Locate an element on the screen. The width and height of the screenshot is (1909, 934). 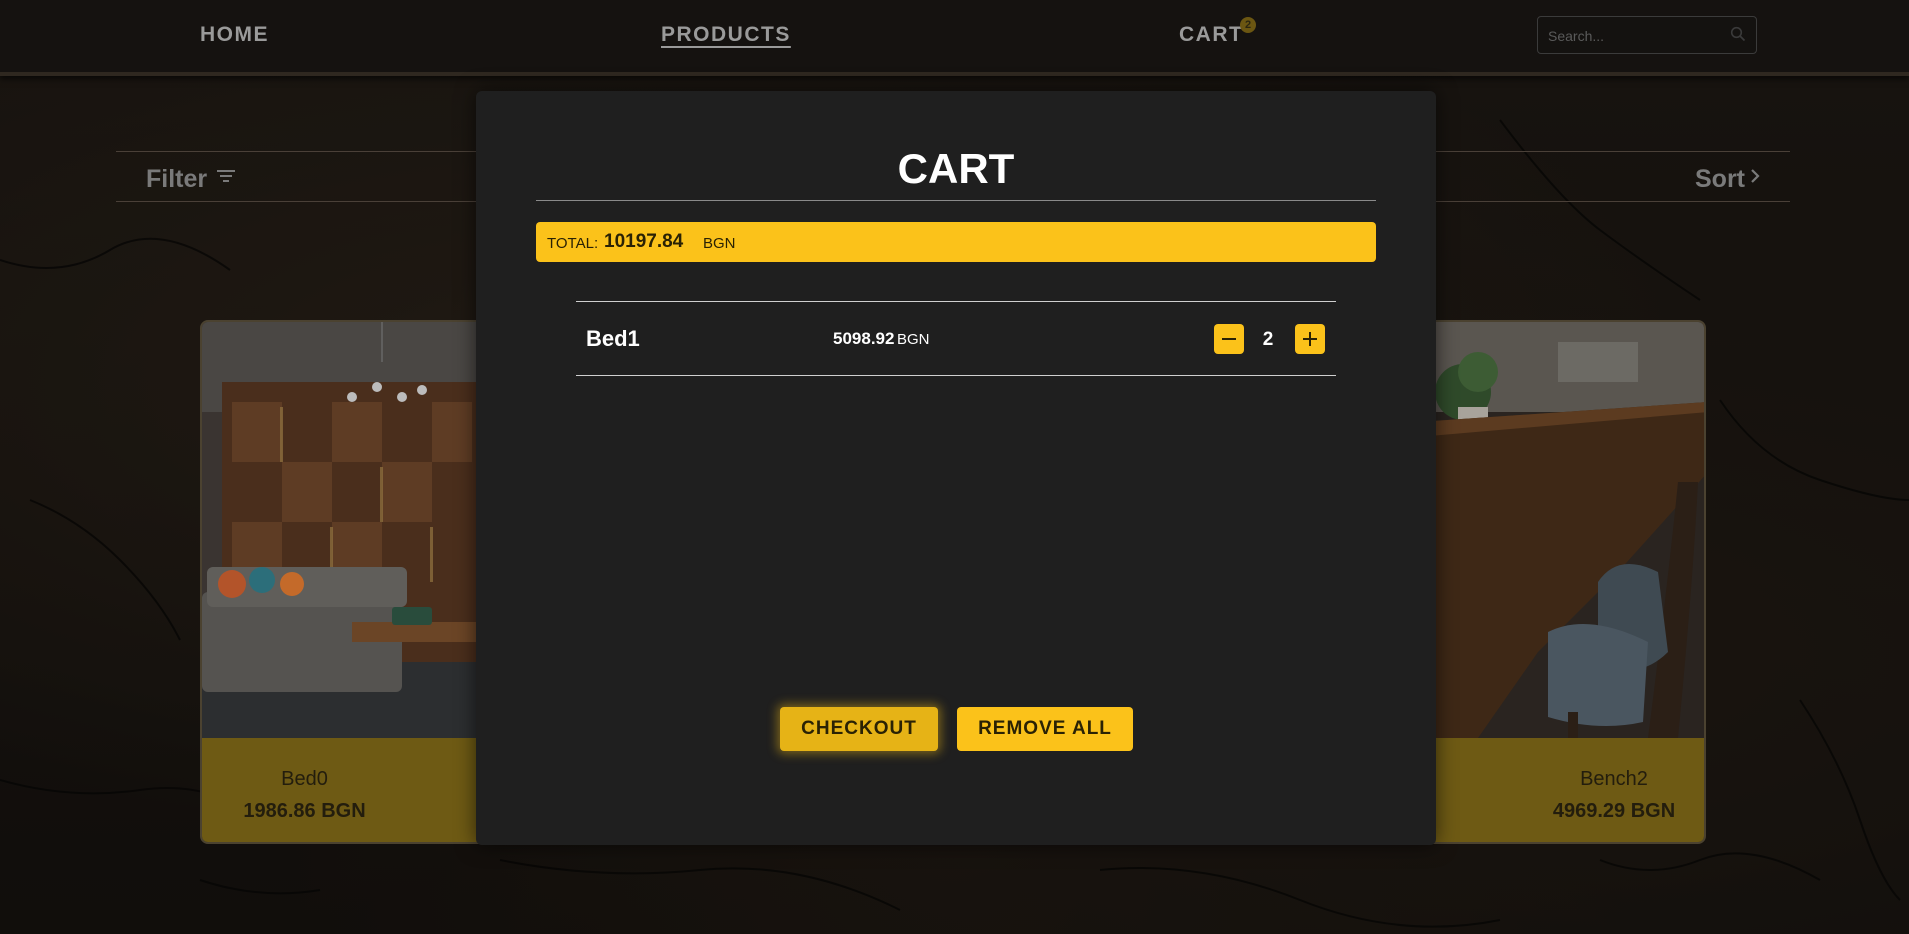
remove-all-button: REMOVE ALL is located at coordinates (1045, 729).